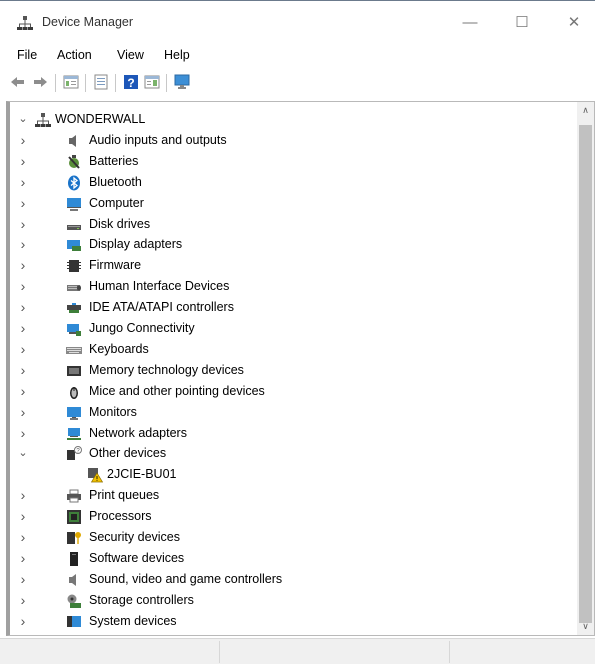 The image size is (595, 664). What do you see at coordinates (74, 266) in the screenshot?
I see `firmware-icon` at bounding box center [74, 266].